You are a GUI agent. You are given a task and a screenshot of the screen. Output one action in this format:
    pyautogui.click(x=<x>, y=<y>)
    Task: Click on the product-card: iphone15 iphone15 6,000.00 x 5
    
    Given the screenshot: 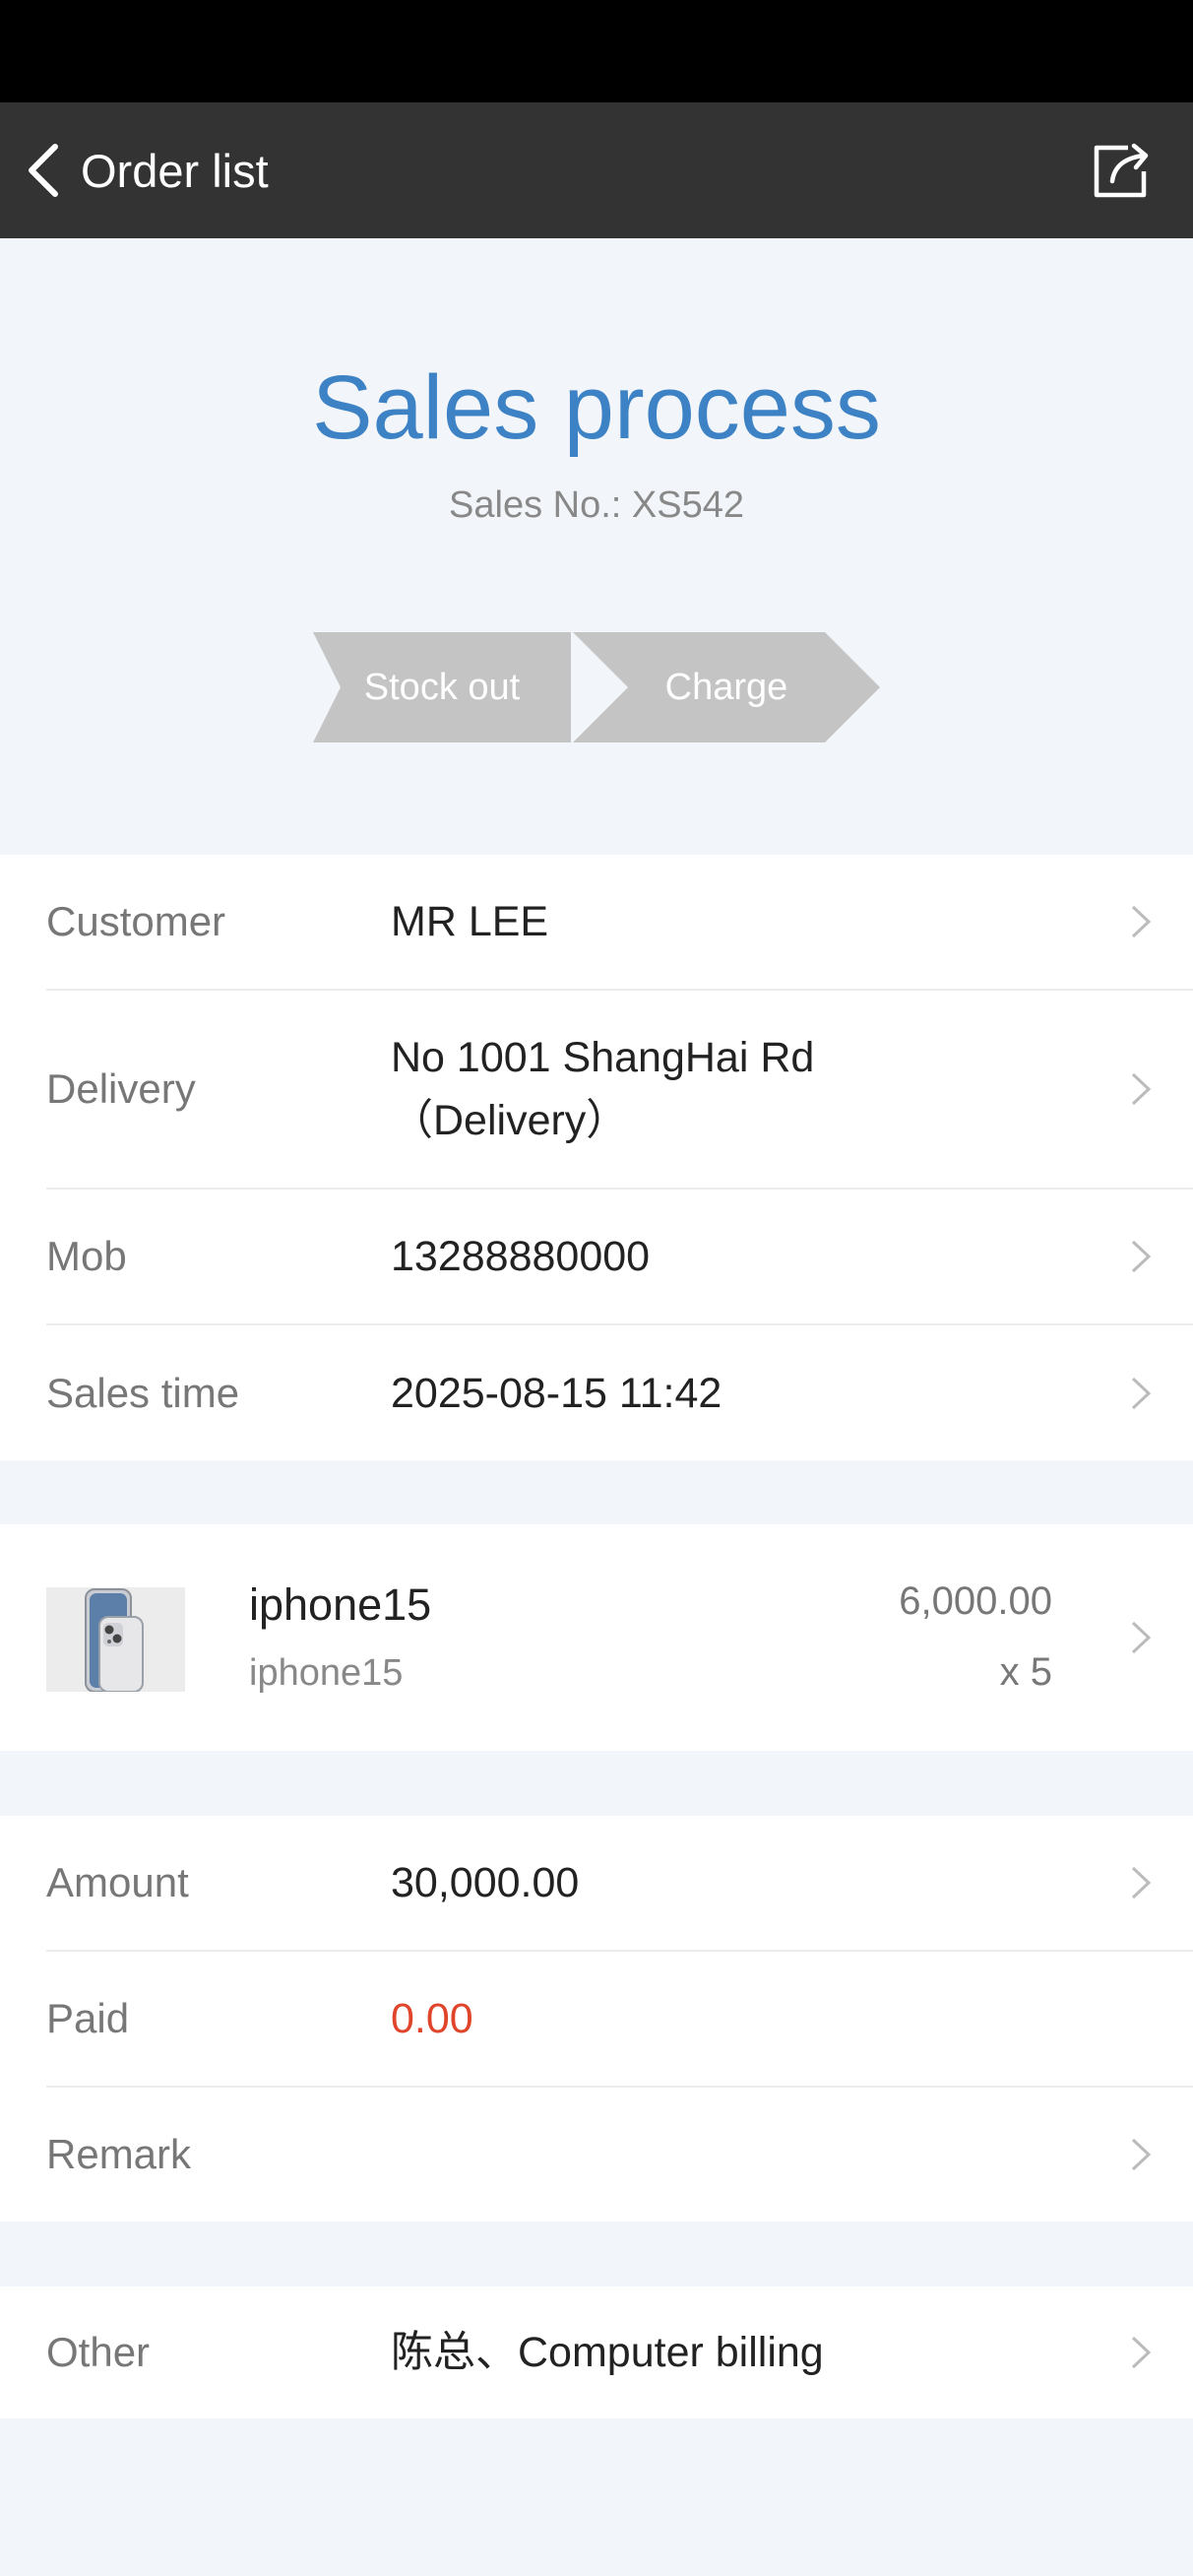 What is the action you would take?
    pyautogui.click(x=596, y=1637)
    